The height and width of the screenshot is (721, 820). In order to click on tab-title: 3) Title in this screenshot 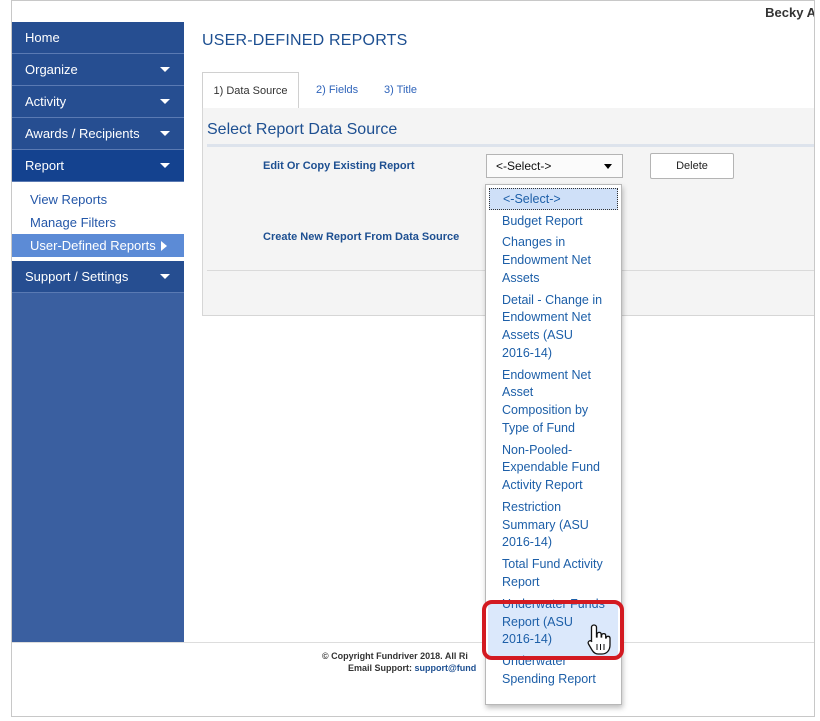, I will do `click(400, 90)`.